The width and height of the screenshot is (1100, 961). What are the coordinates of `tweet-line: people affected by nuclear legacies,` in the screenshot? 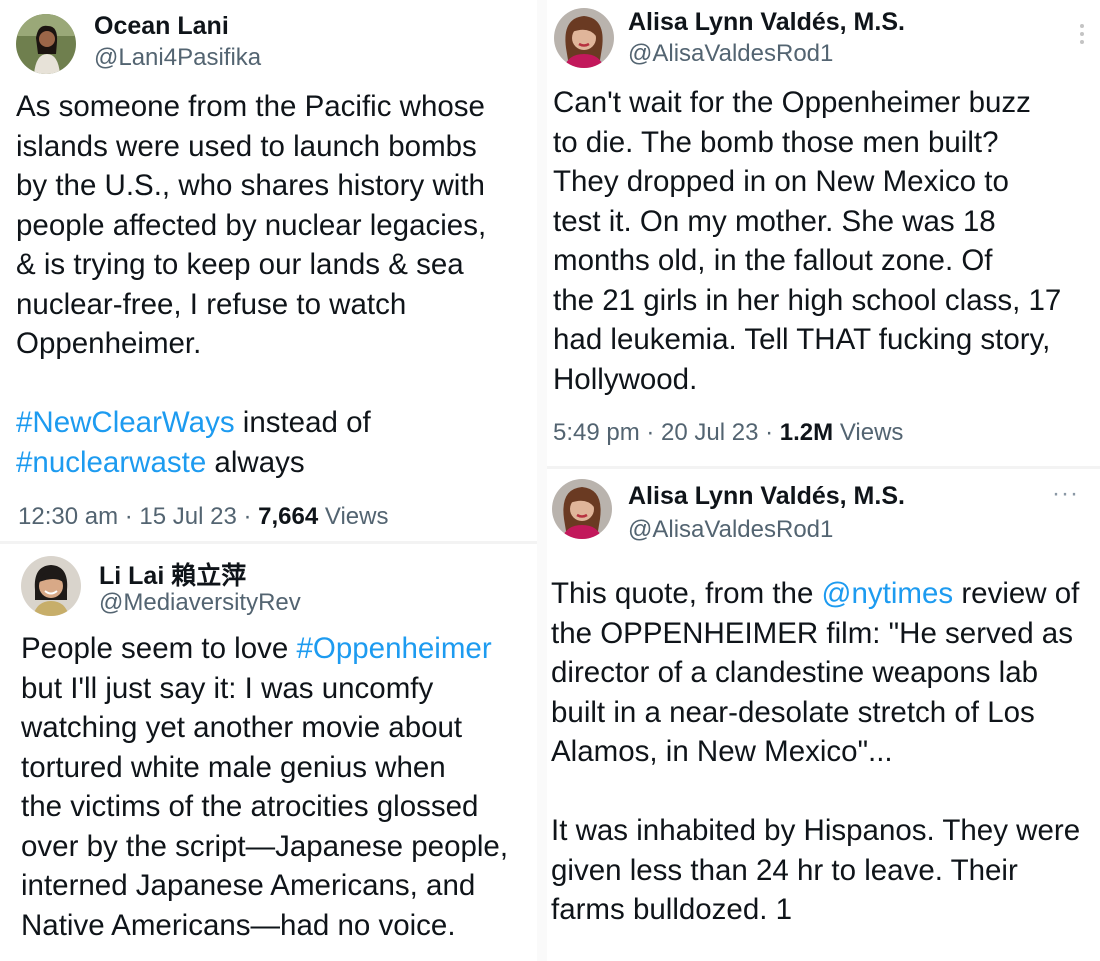 It's located at (251, 226).